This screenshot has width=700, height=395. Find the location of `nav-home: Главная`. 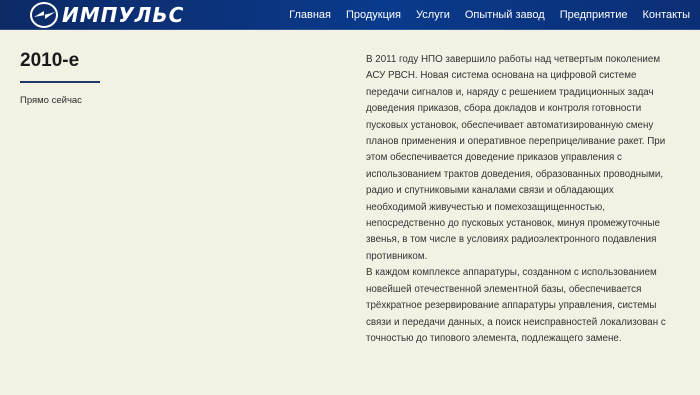

nav-home: Главная is located at coordinates (310, 15).